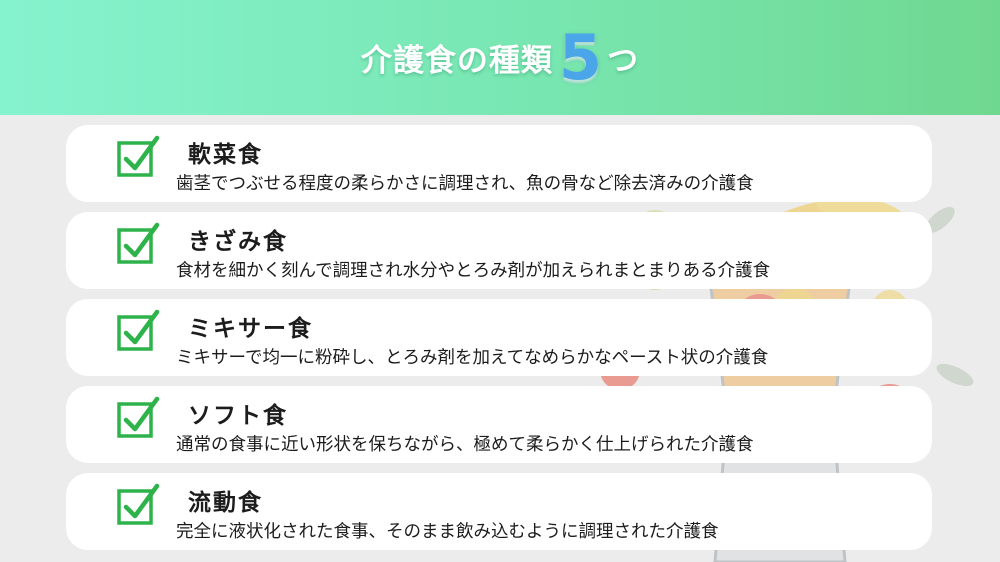 The width and height of the screenshot is (1000, 562). Describe the element at coordinates (499, 163) in the screenshot. I see `list-item: 軟菜食 歯茎でつぶせる程度の柔らかさに調理され、魚の骨など除去済みの介護食` at that location.